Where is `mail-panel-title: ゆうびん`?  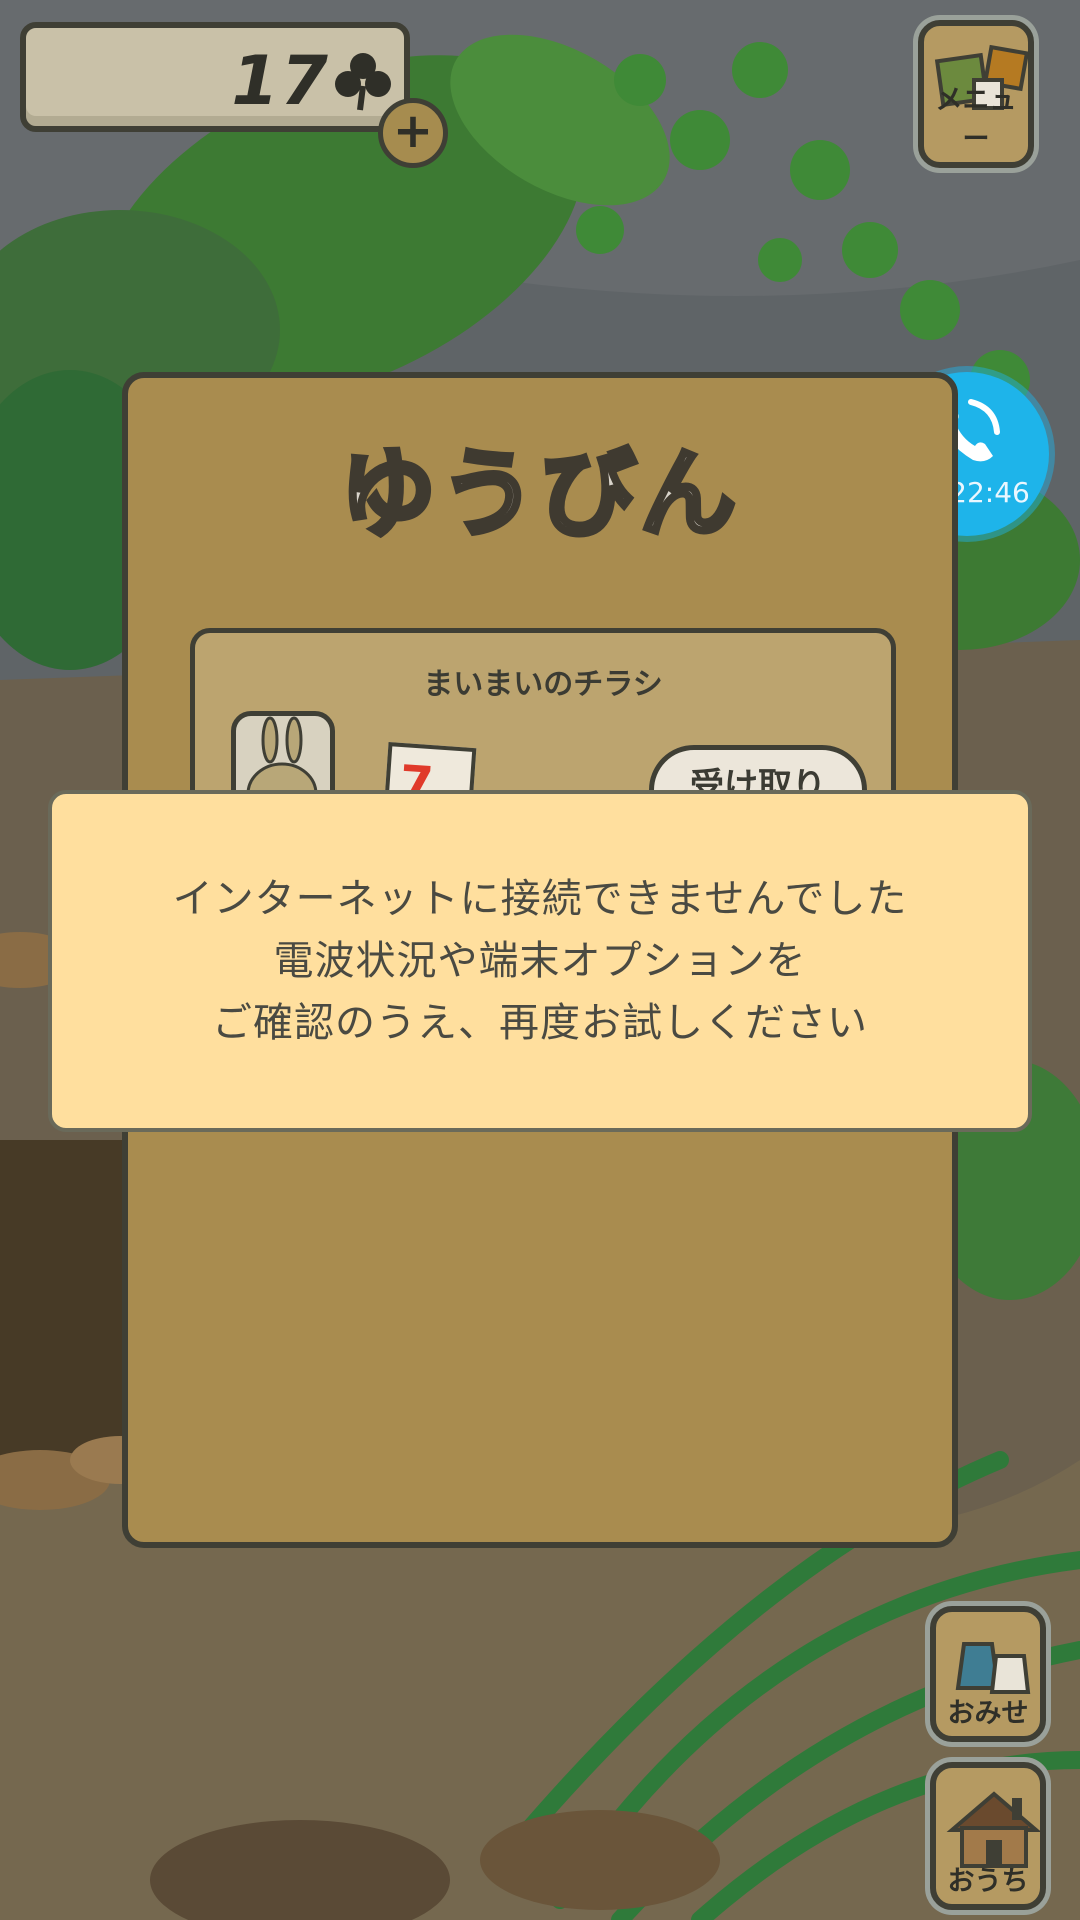
mail-panel-title: ゆうびん is located at coordinates (539, 494).